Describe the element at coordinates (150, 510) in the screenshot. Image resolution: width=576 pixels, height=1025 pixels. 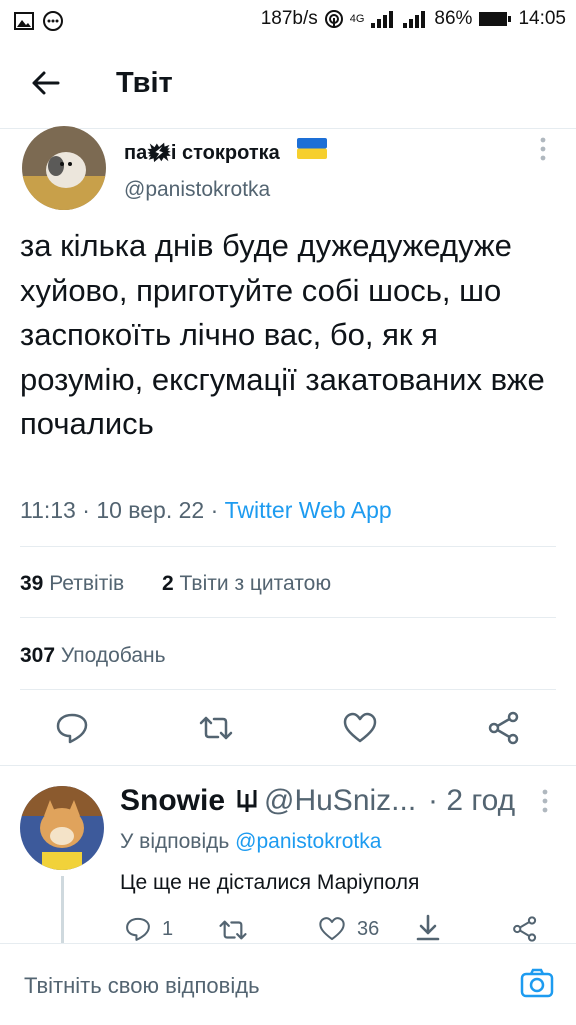
I see `tweet-date: 10 вер. 22` at that location.